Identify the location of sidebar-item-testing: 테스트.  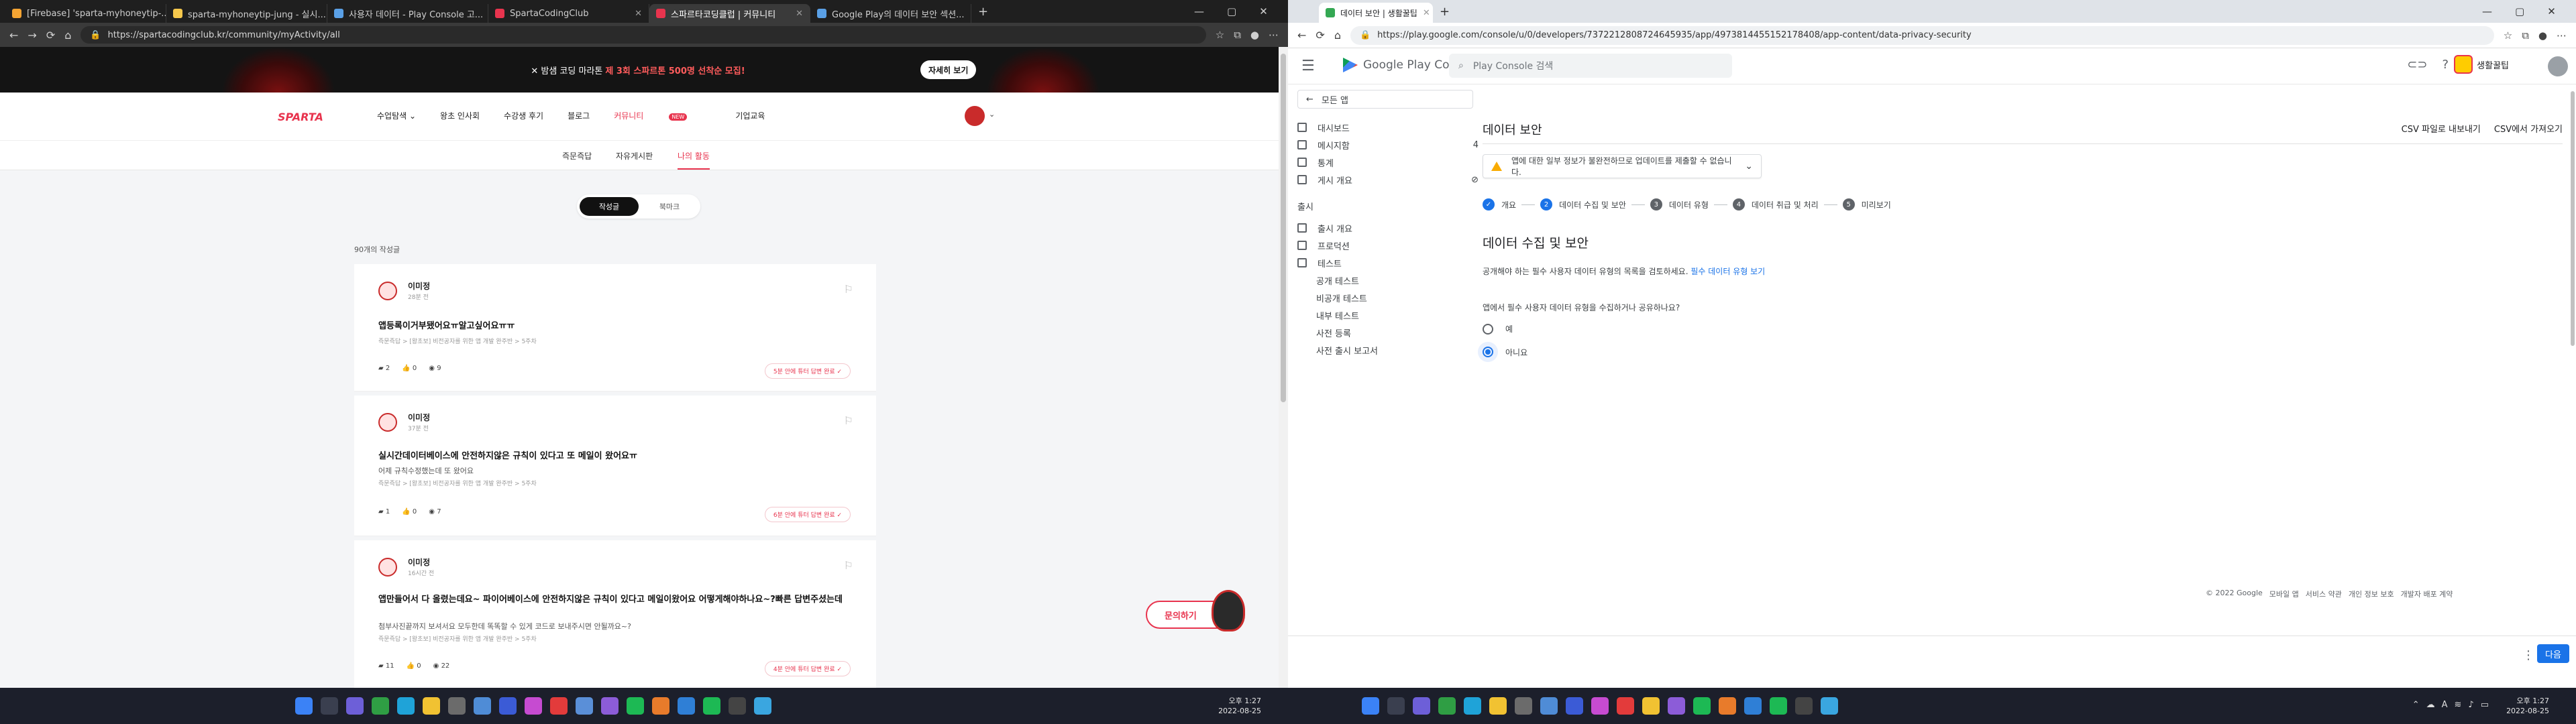
(1388, 262).